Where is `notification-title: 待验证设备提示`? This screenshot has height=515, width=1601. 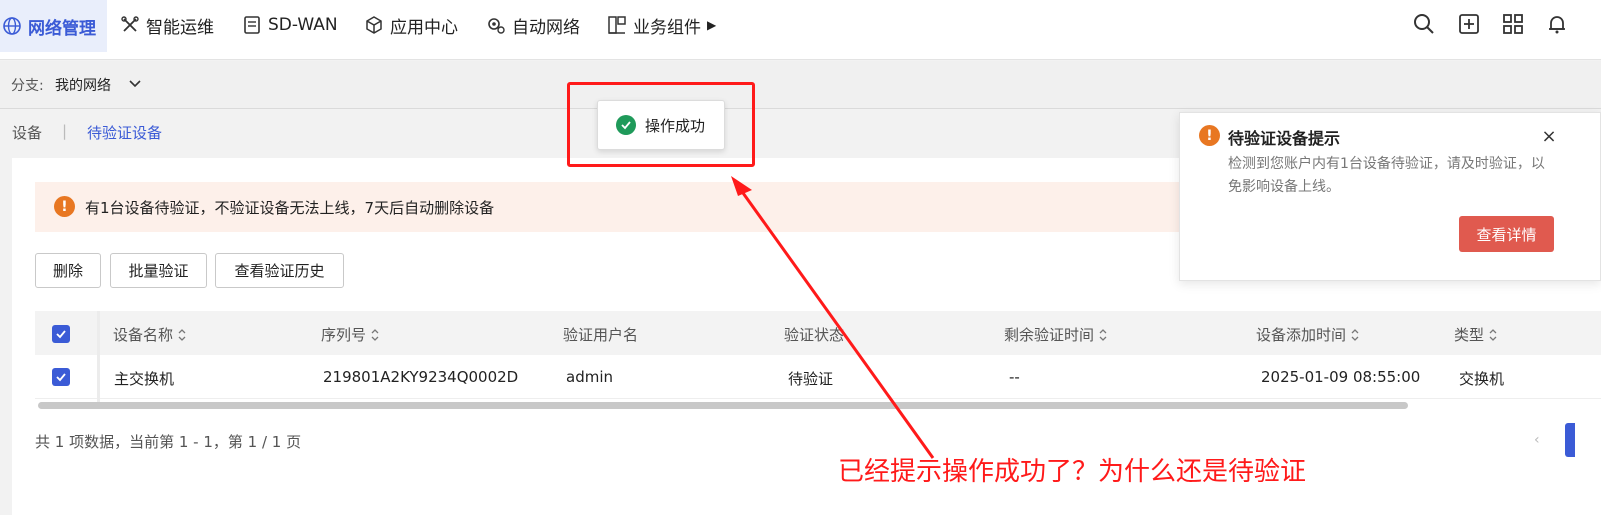 notification-title: 待验证设备提示 is located at coordinates (1284, 138).